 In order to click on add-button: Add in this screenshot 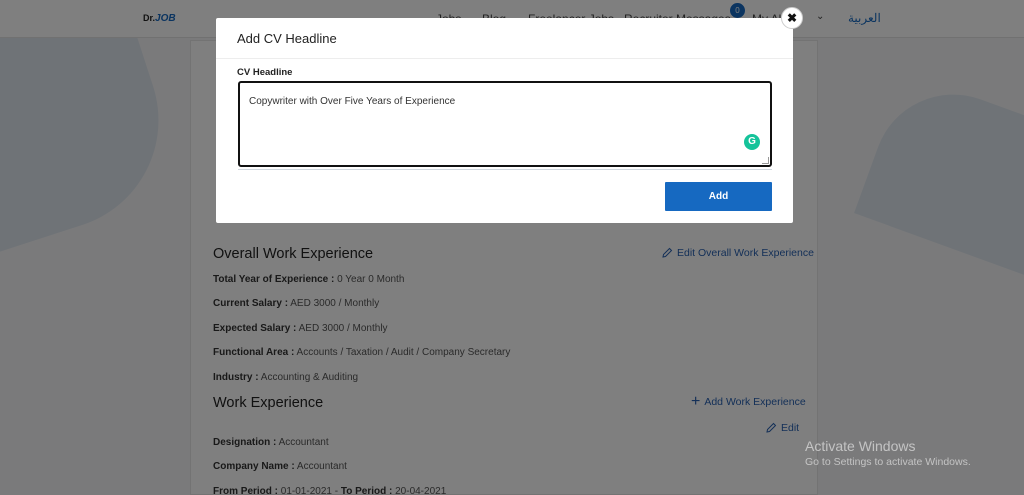, I will do `click(718, 196)`.